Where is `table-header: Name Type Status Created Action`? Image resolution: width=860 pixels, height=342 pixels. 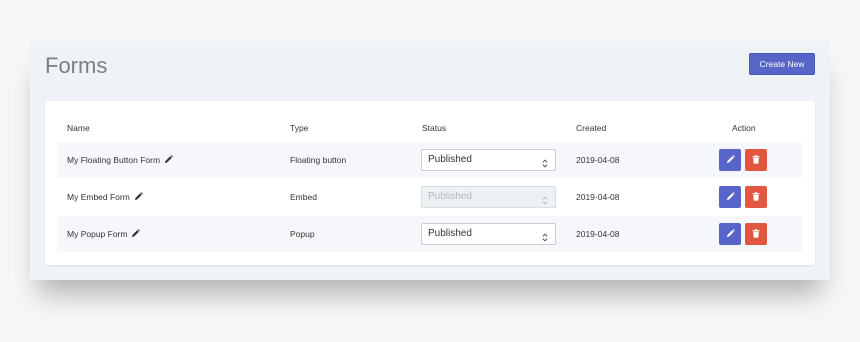 table-header: Name Type Status Created Action is located at coordinates (429, 128).